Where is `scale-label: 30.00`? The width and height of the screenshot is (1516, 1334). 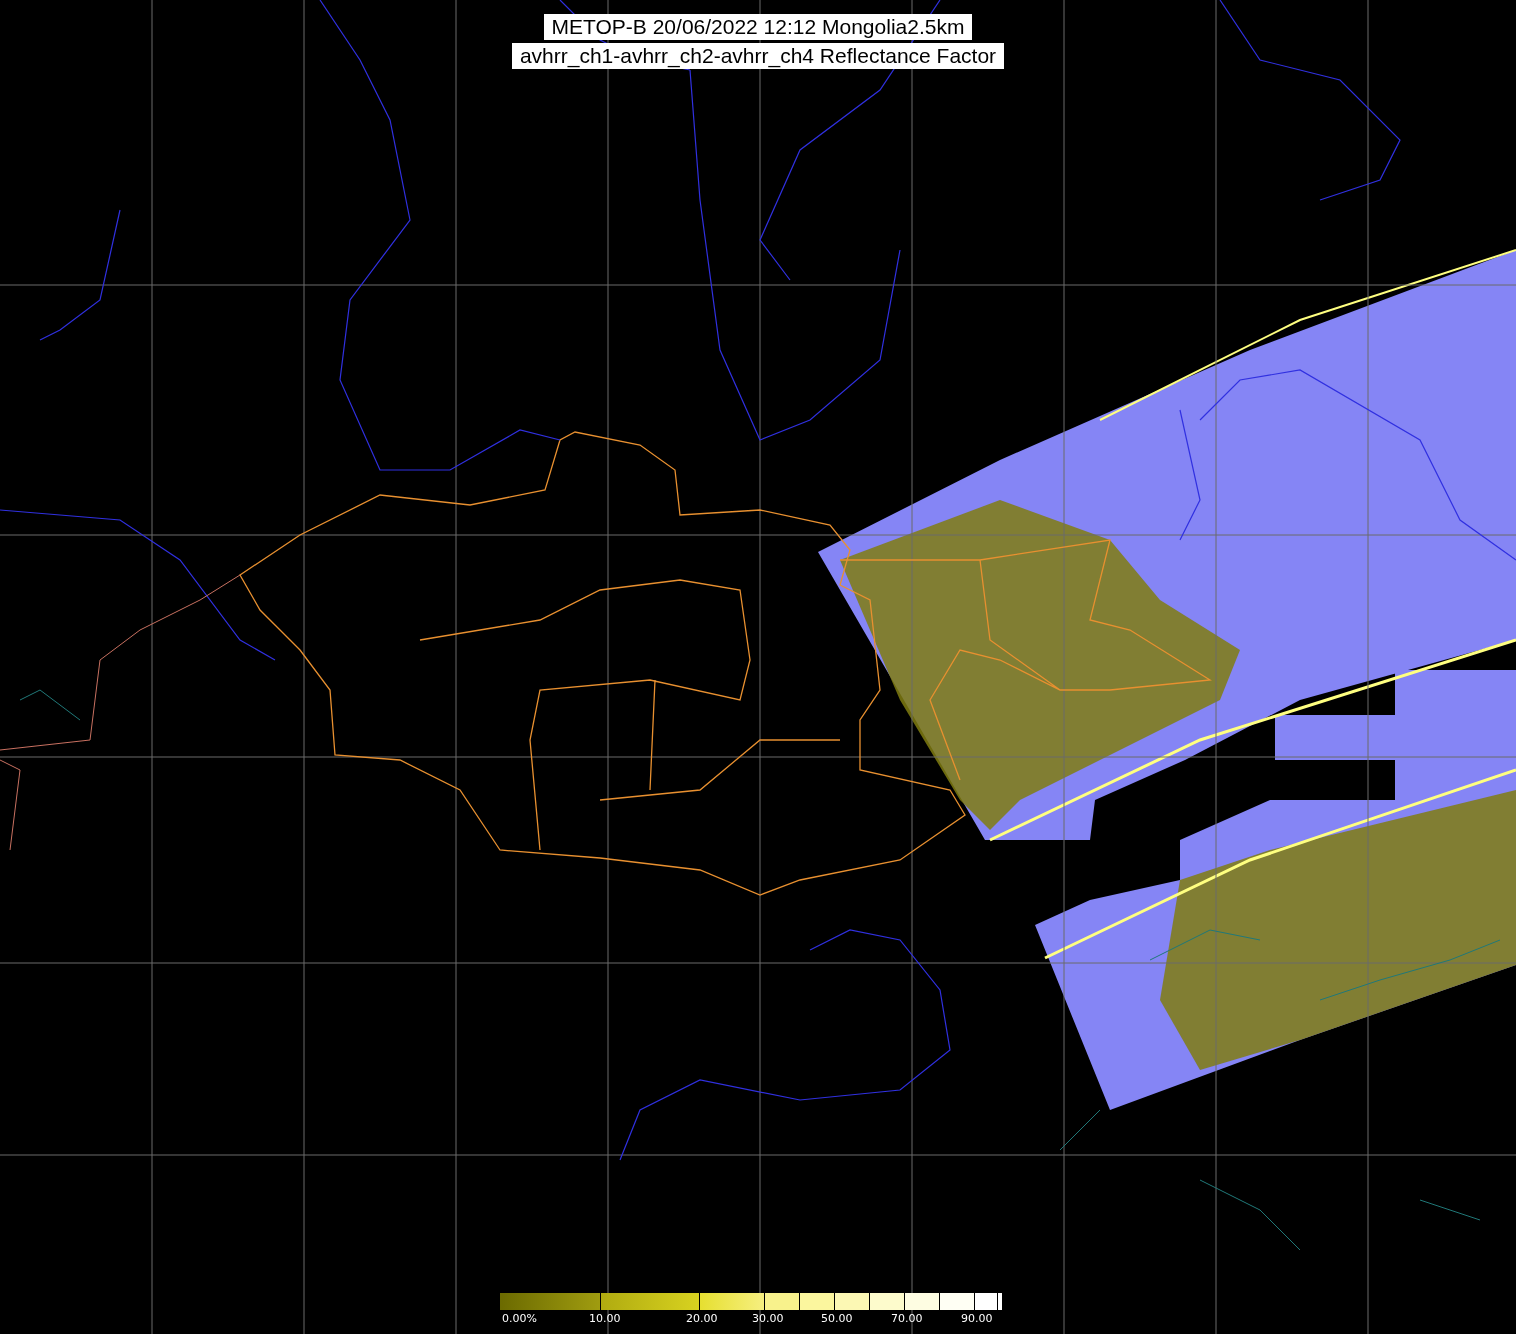 scale-label: 30.00 is located at coordinates (768, 1318).